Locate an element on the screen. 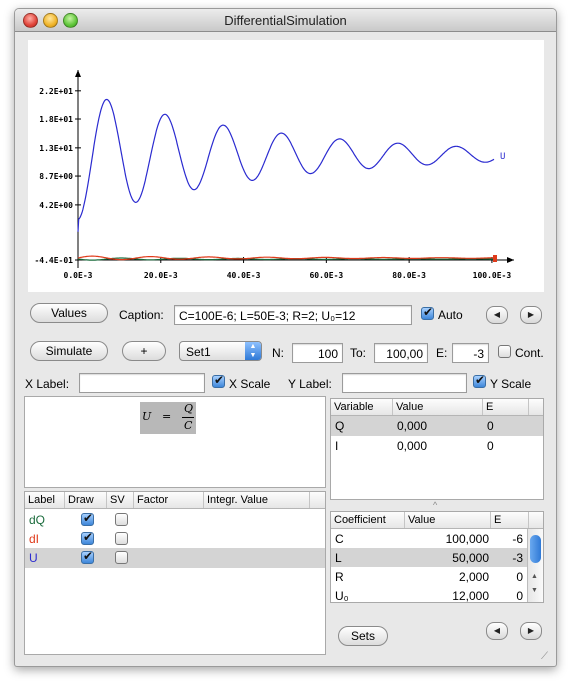 The width and height of the screenshot is (569, 683). coef-header-coefficient: Coefficient is located at coordinates (368, 520).